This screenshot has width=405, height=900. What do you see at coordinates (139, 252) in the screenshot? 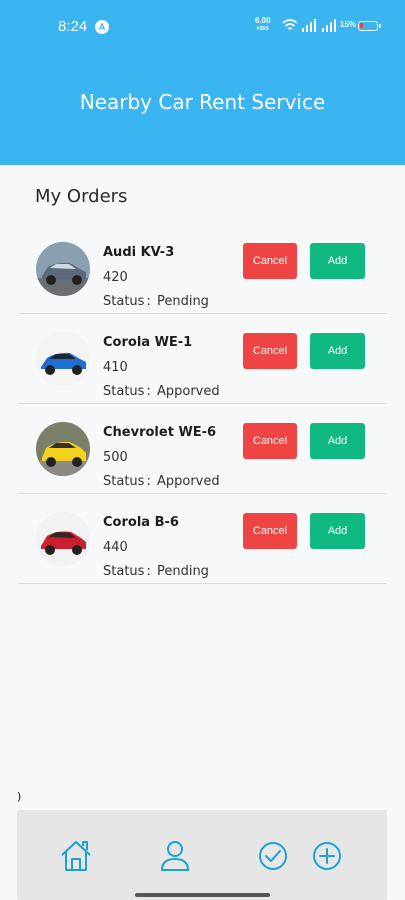
I see `car-name: Audi KV-3` at bounding box center [139, 252].